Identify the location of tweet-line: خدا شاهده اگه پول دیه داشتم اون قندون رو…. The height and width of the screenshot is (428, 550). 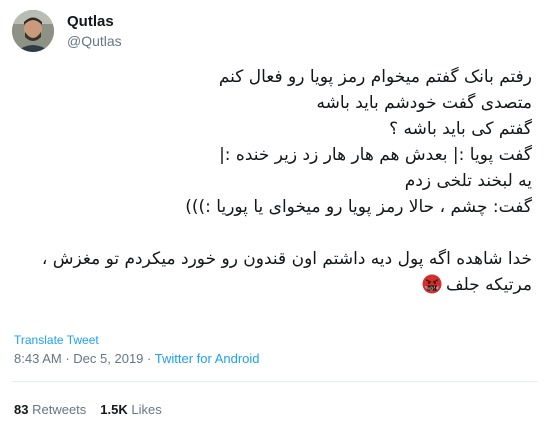
(286, 259).